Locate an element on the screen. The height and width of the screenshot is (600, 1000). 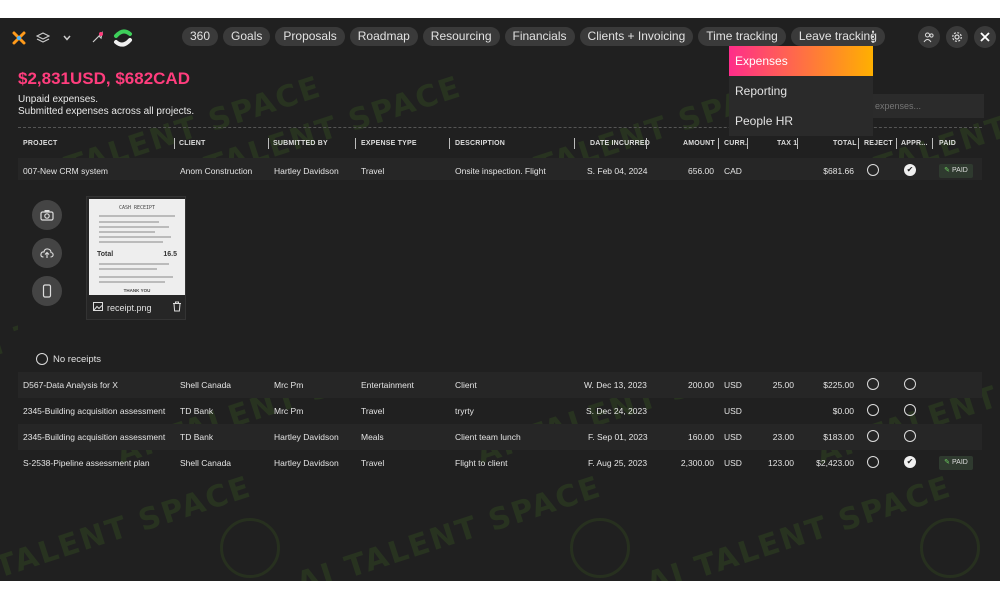
col-tax-1: TAX 1 is located at coordinates (787, 143).